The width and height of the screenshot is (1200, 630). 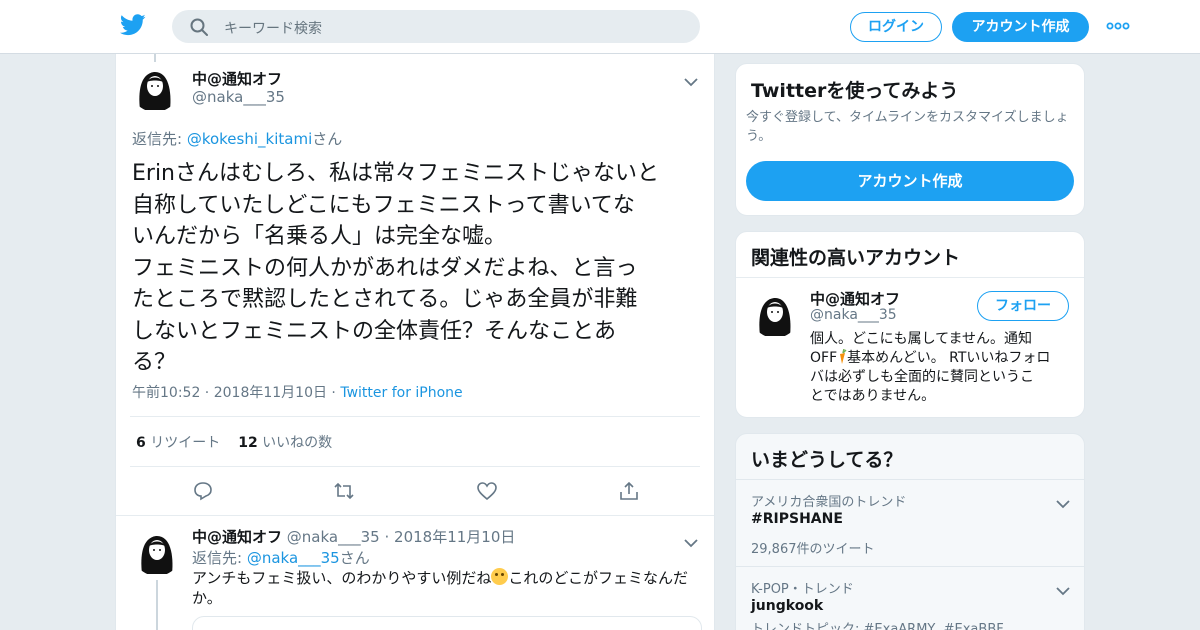 I want to click on tweet-source-link: Twitter for iPhone, so click(x=401, y=393).